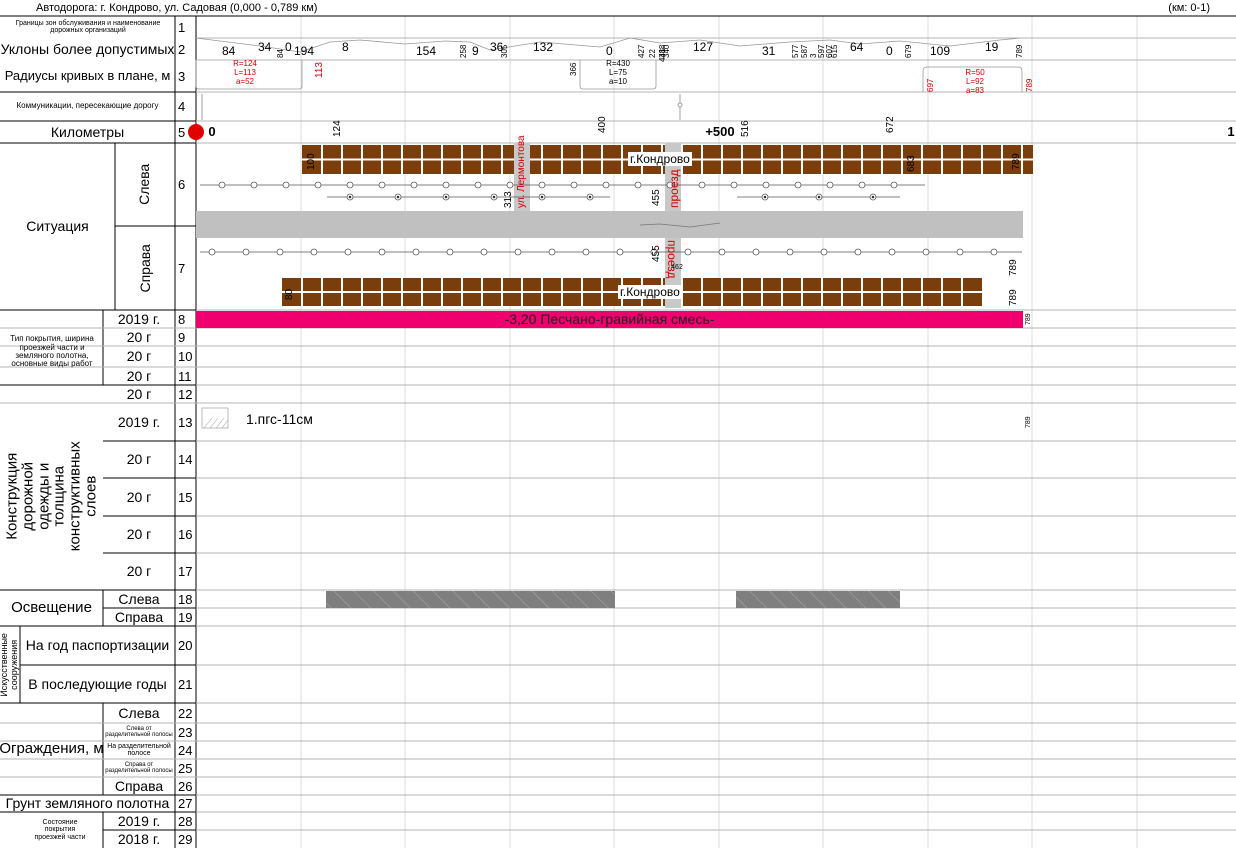  Describe the element at coordinates (641, 51) in the screenshot. I see `slope-value: 427` at that location.